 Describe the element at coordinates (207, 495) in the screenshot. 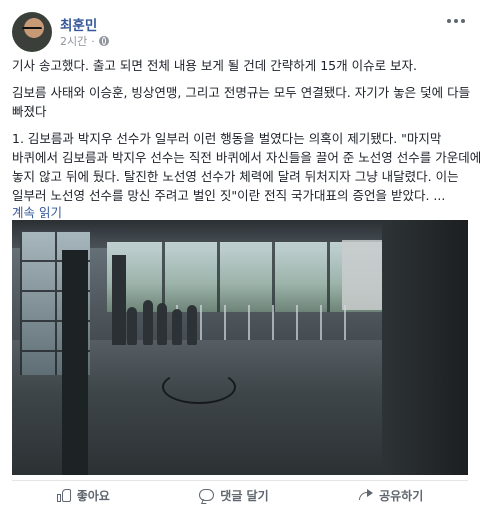

I see `comment-icon` at that location.